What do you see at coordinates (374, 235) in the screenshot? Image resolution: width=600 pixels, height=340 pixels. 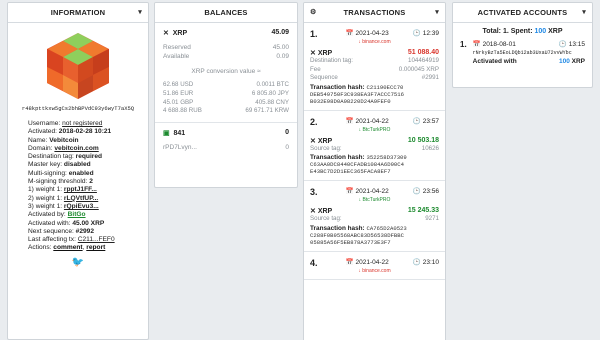 I see `transaction-hash-part: C288F0B95568ABC83D56538DFBBC` at bounding box center [374, 235].